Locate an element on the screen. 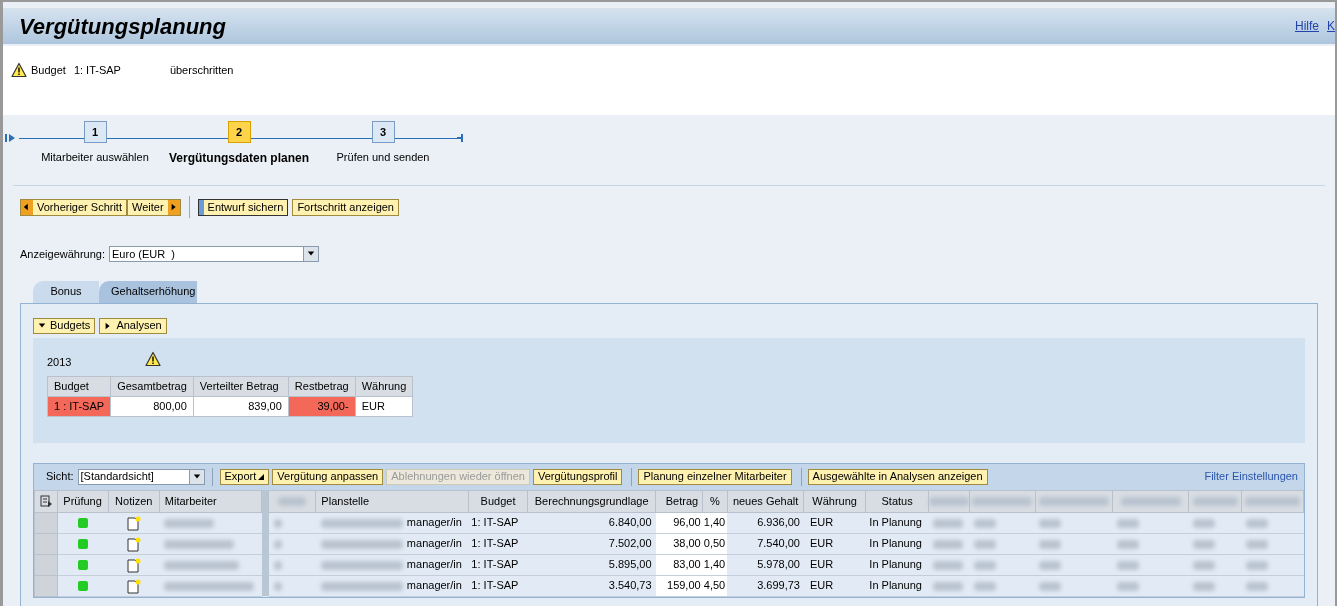 This screenshot has width=1337, height=606. step-label: Vergütungsdaten planen is located at coordinates (239, 158).